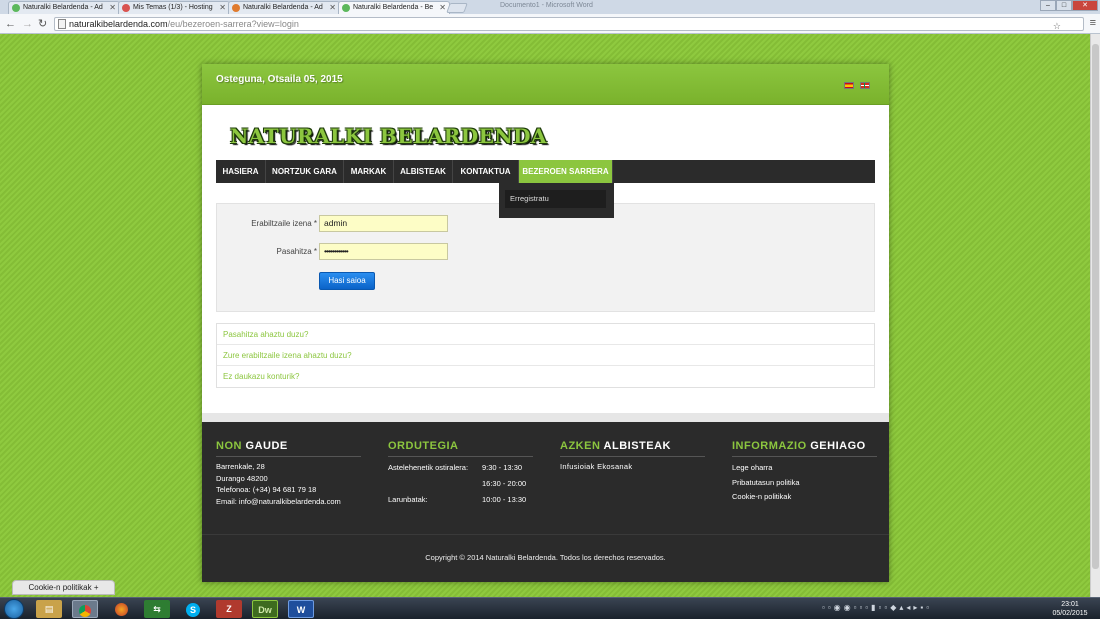 This screenshot has height=619, width=1100. I want to click on background-window-title: Documento1 - Microsoft Word, so click(546, 5).